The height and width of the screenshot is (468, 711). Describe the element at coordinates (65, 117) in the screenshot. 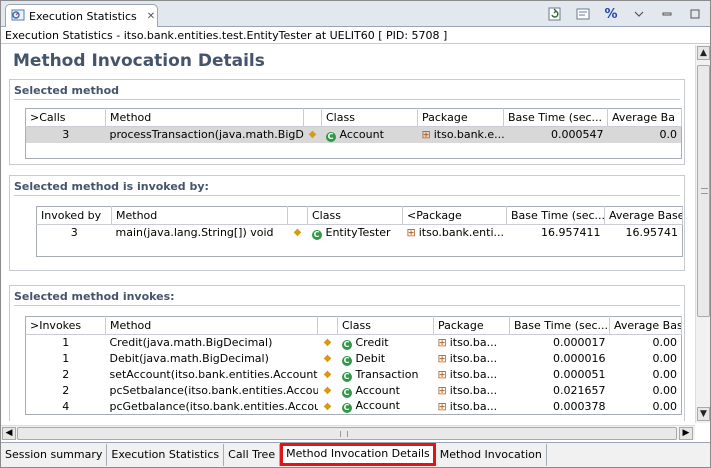

I see `column-header-calls: >Calls` at that location.